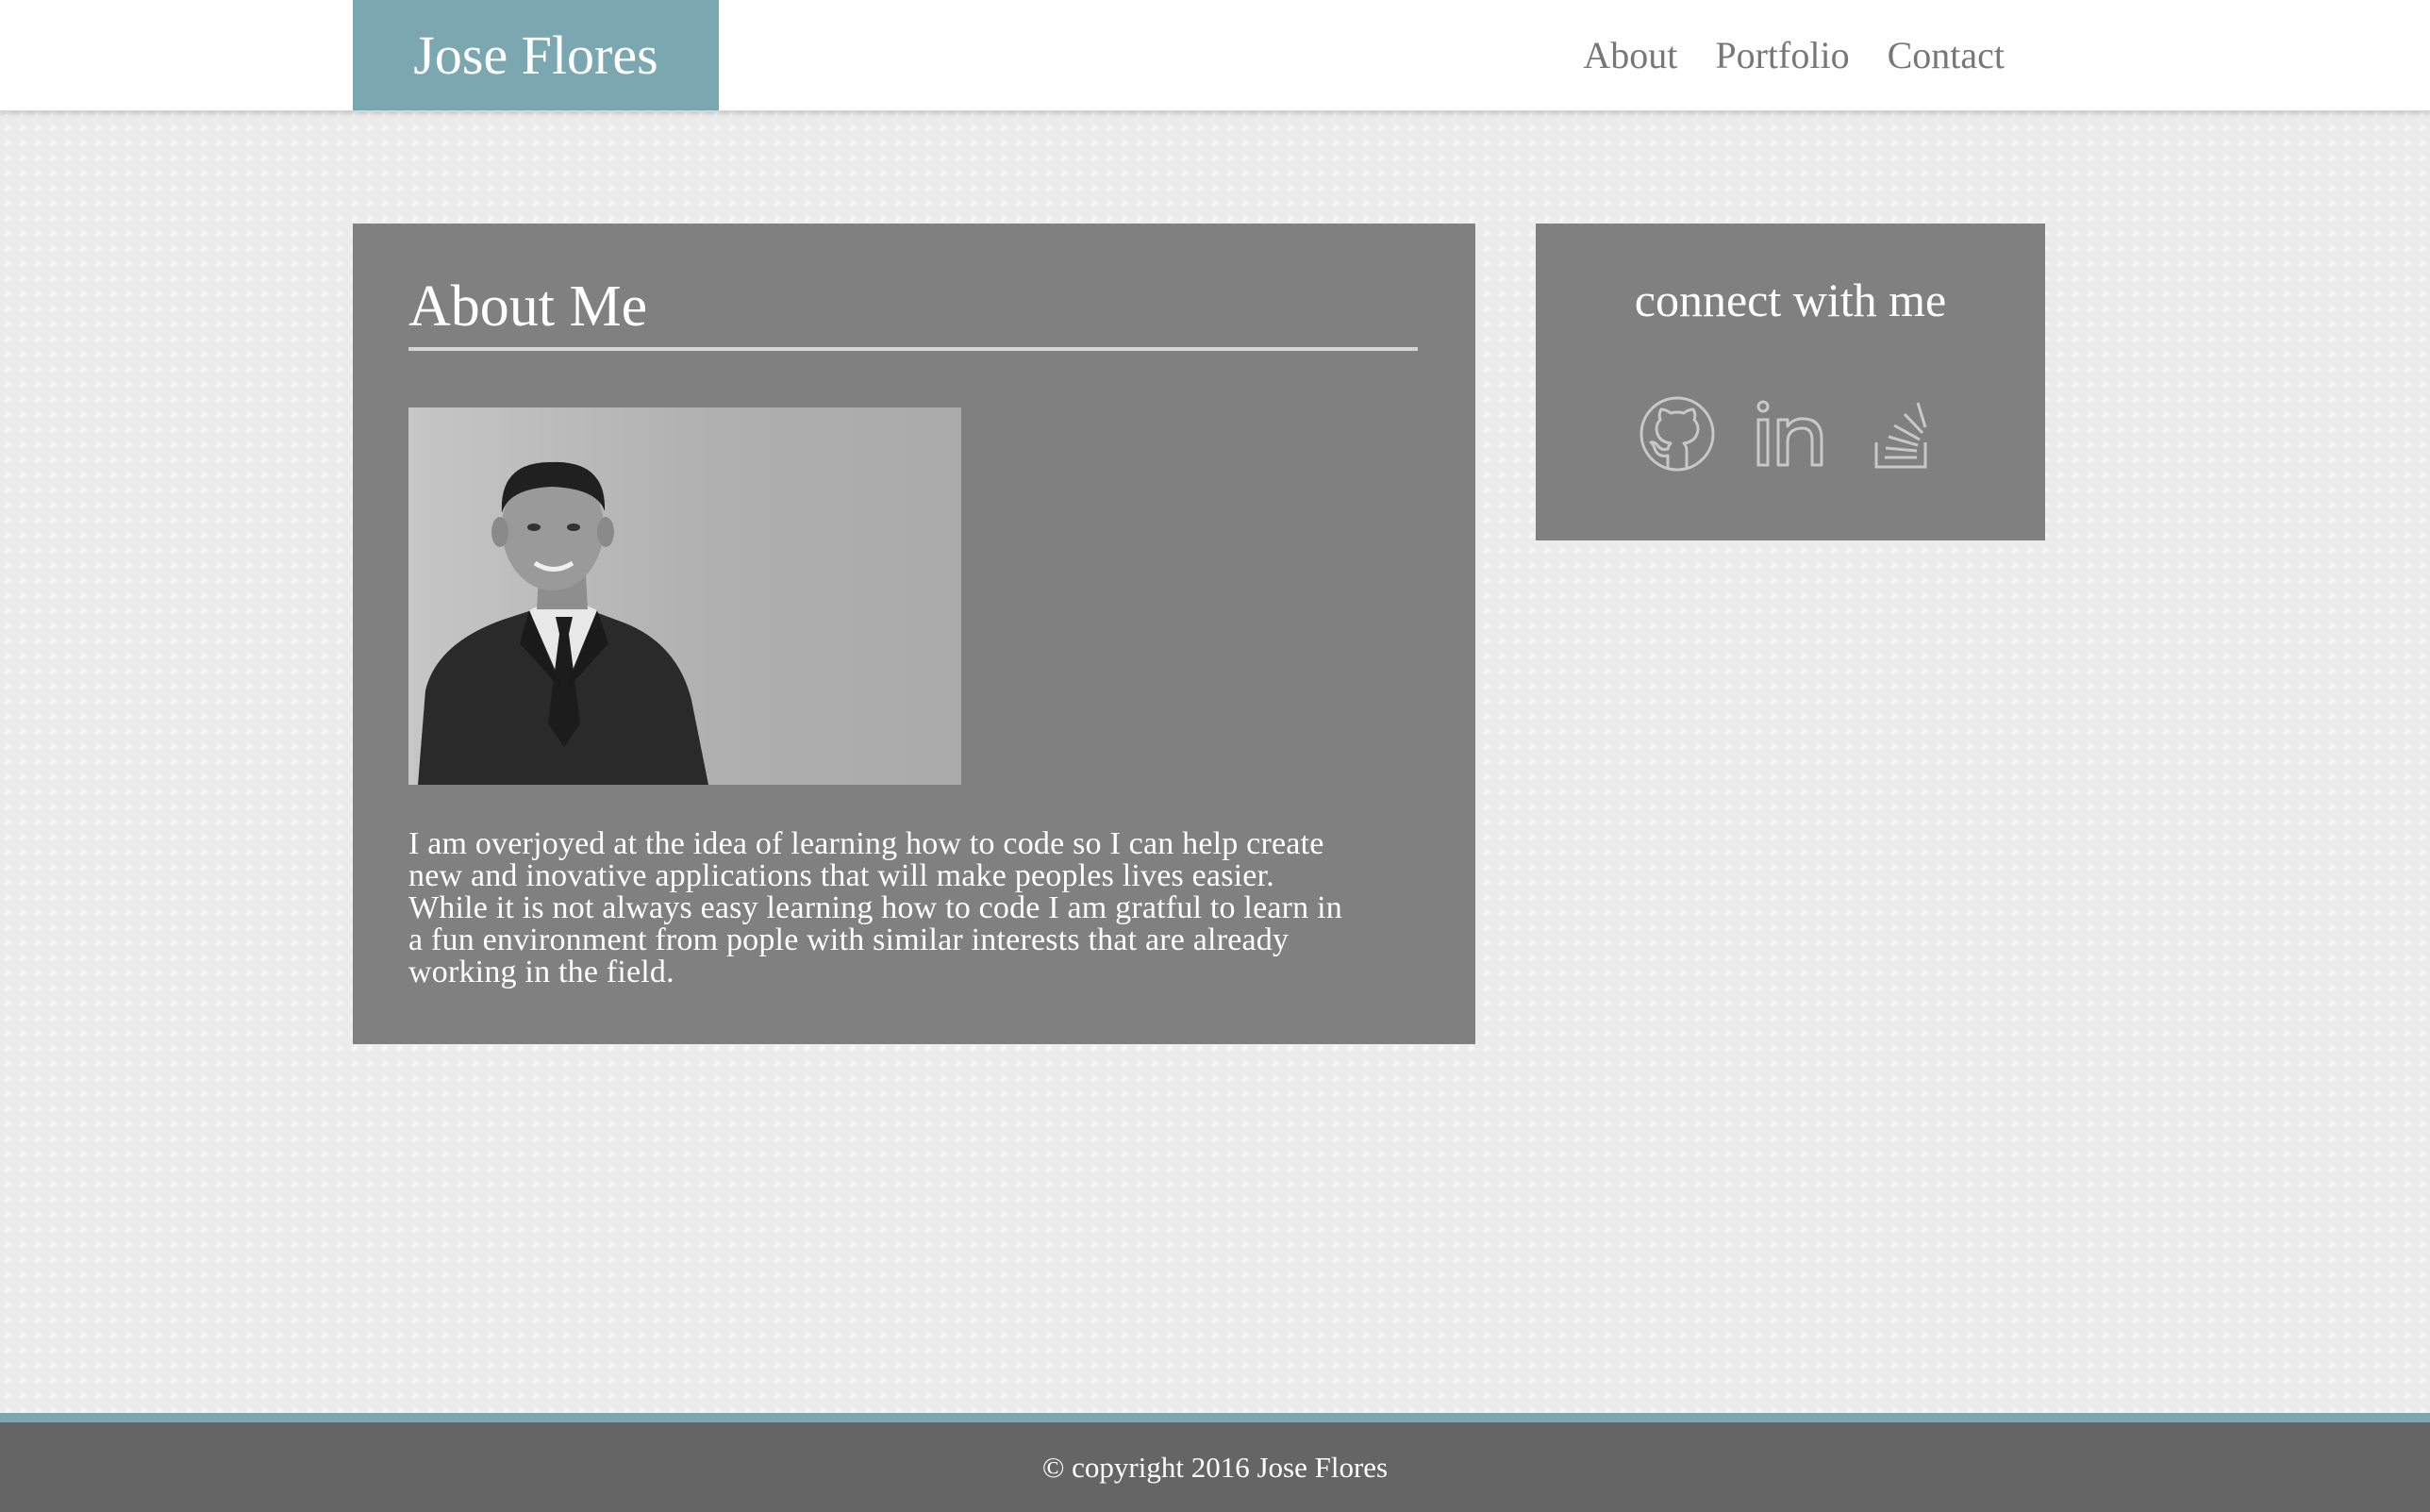 The height and width of the screenshot is (1512, 2430). Describe the element at coordinates (1782, 55) in the screenshot. I see `nav-link-portfolio: Portfolio` at that location.